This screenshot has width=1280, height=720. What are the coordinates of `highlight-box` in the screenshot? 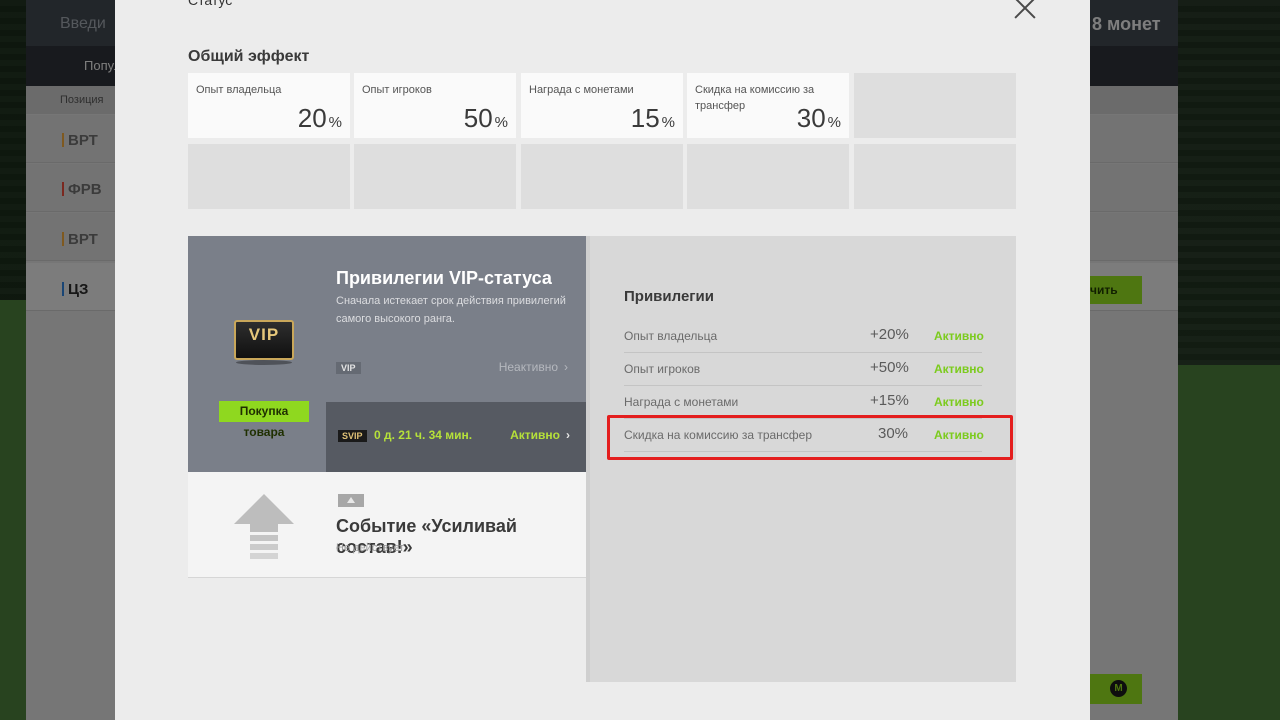 It's located at (810, 437).